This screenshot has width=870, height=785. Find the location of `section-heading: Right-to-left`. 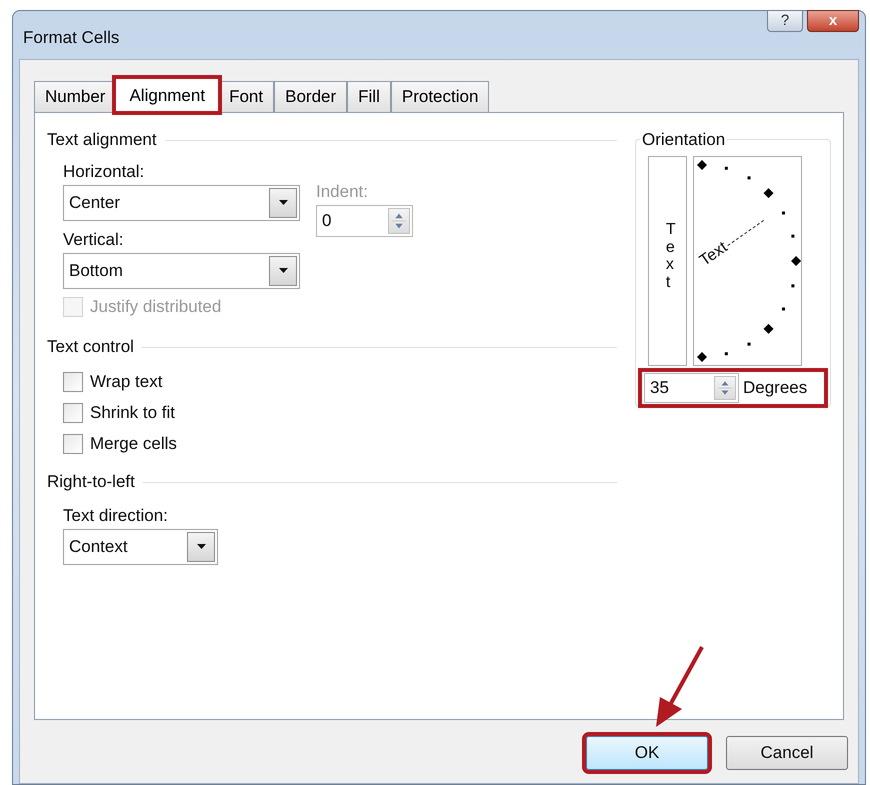

section-heading: Right-to-left is located at coordinates (91, 482).